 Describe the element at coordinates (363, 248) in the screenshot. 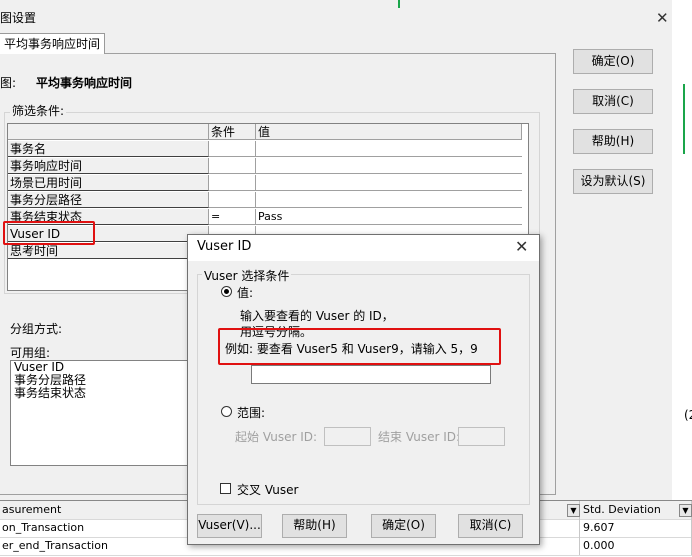

I see `dialog-titlebar: Vuser ID ✕` at that location.